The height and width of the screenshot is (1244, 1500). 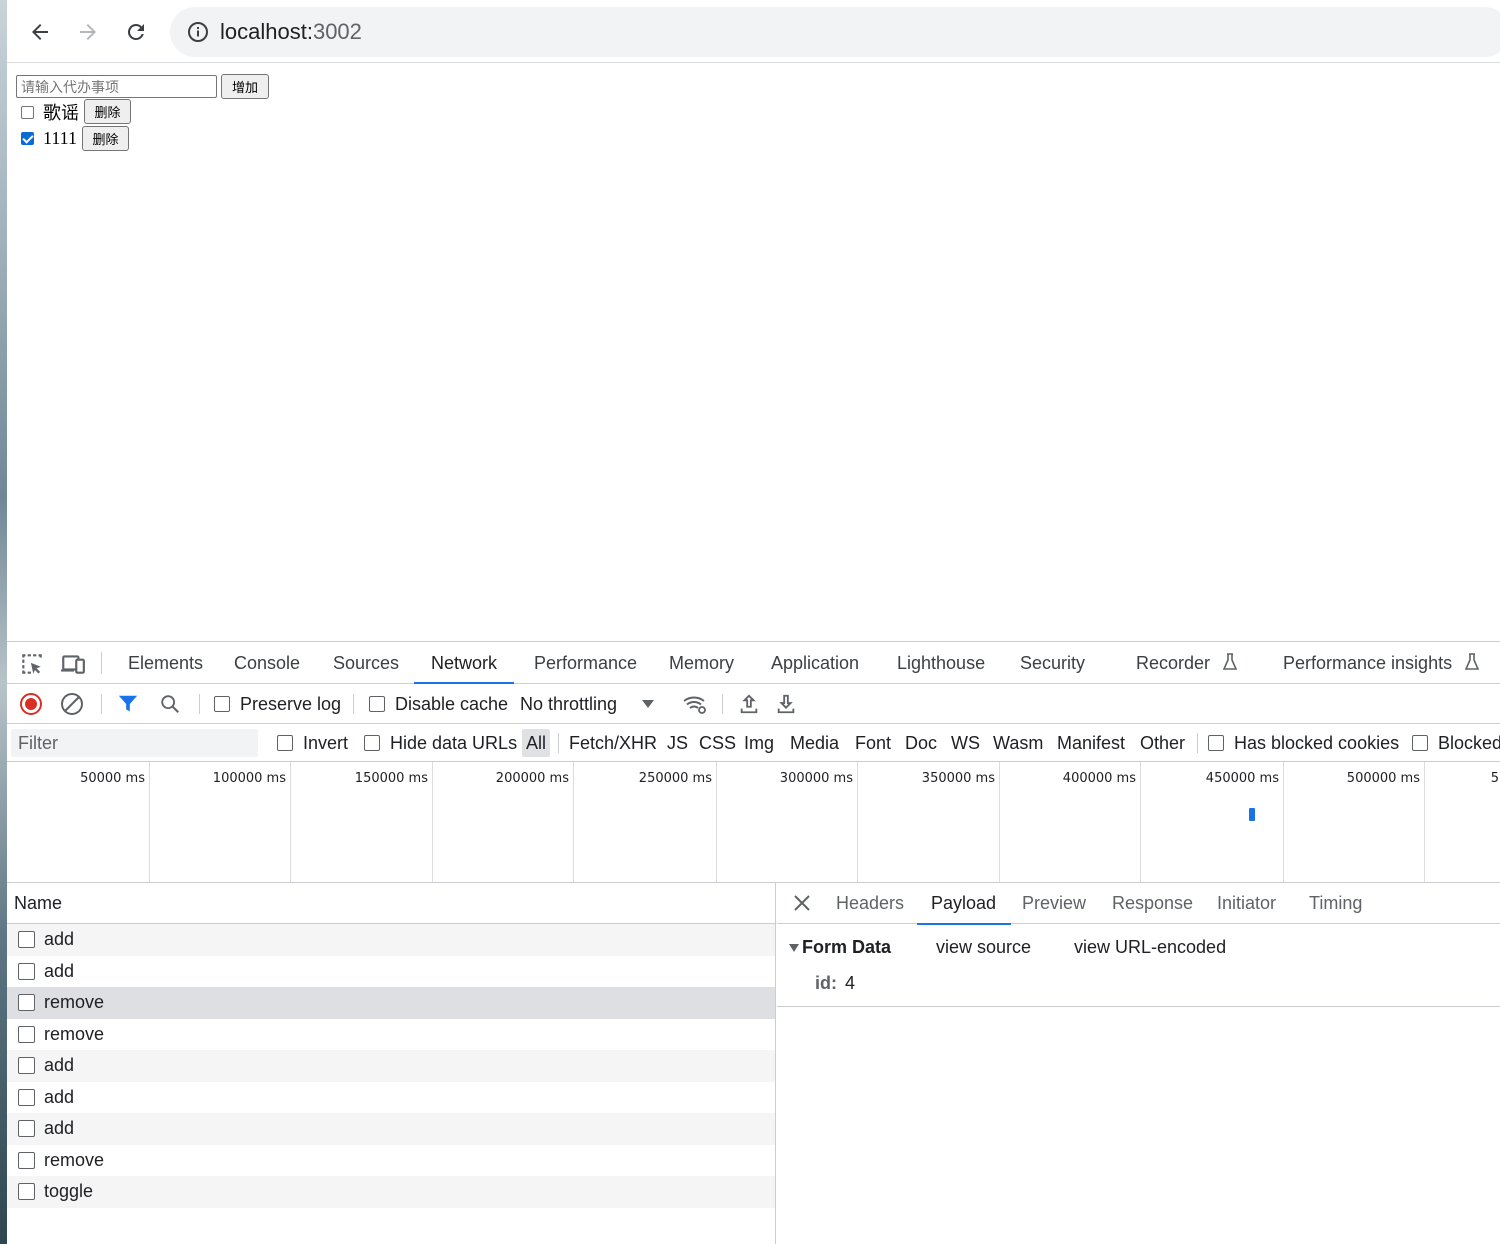 What do you see at coordinates (1246, 903) in the screenshot?
I see `tab-initiator: Initiator` at bounding box center [1246, 903].